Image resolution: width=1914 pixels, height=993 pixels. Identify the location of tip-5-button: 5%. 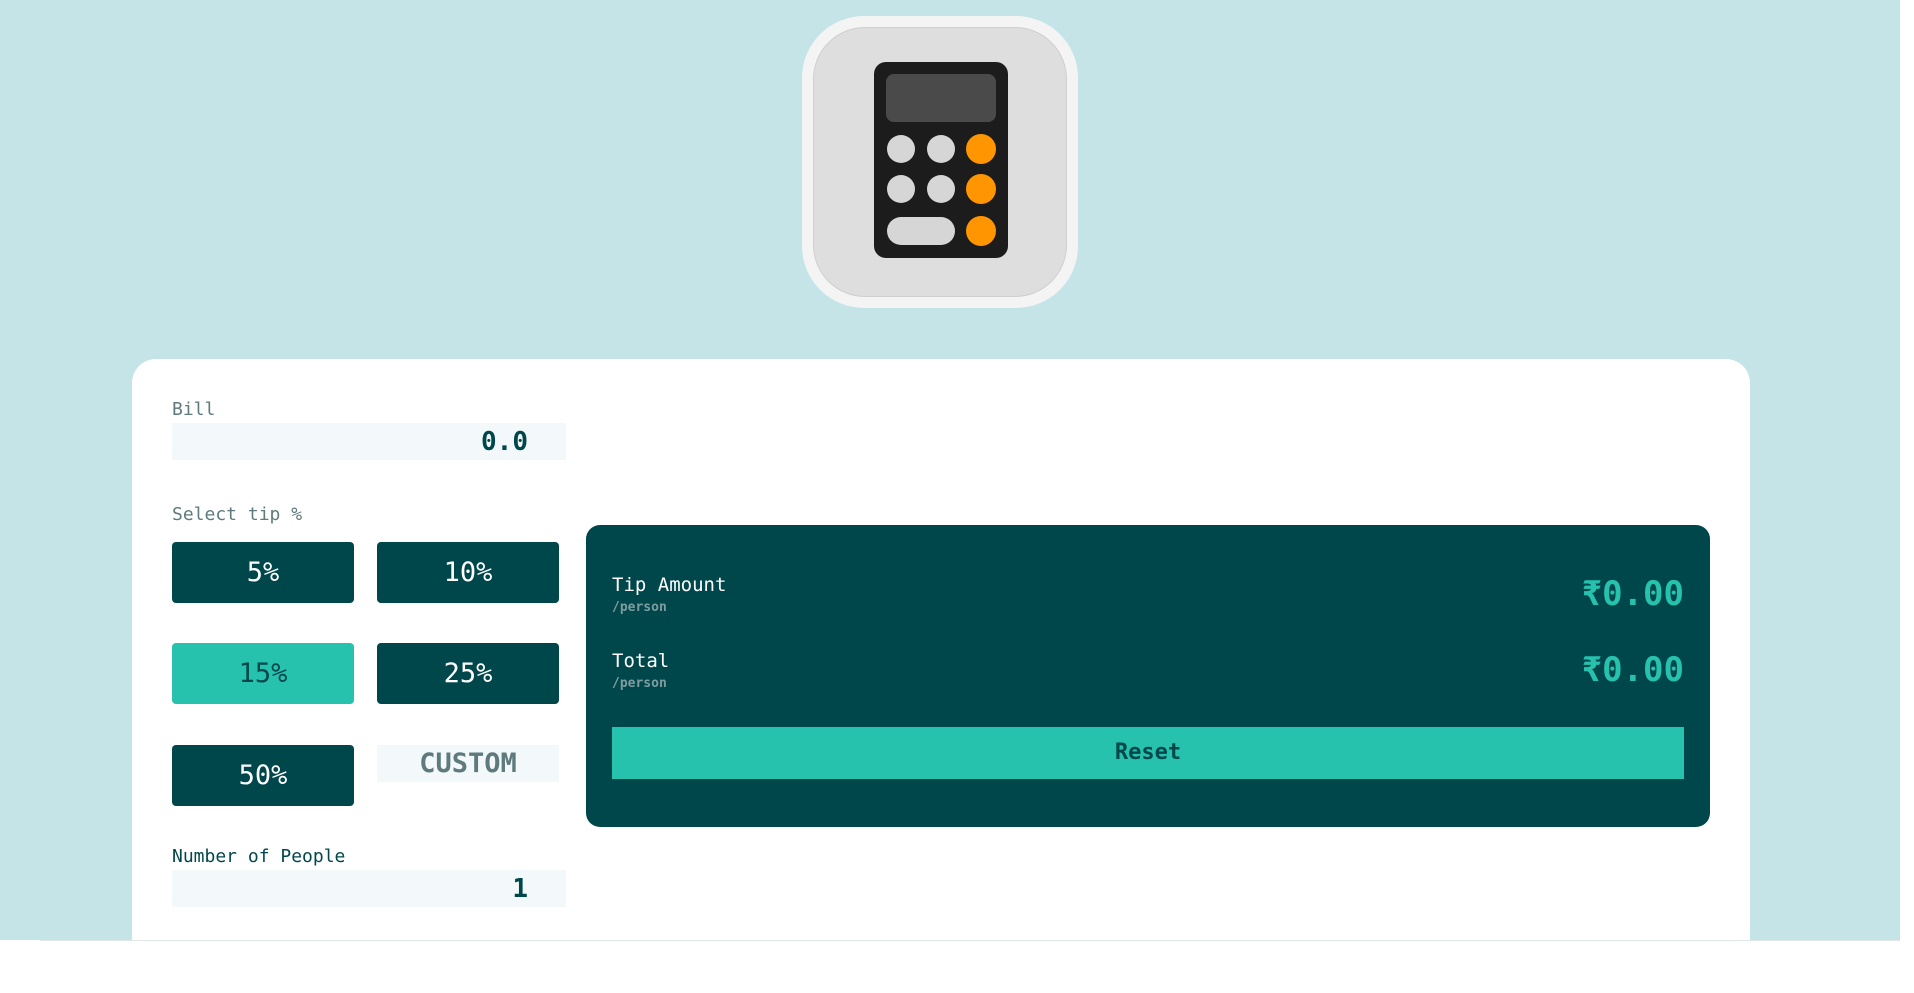
(263, 572).